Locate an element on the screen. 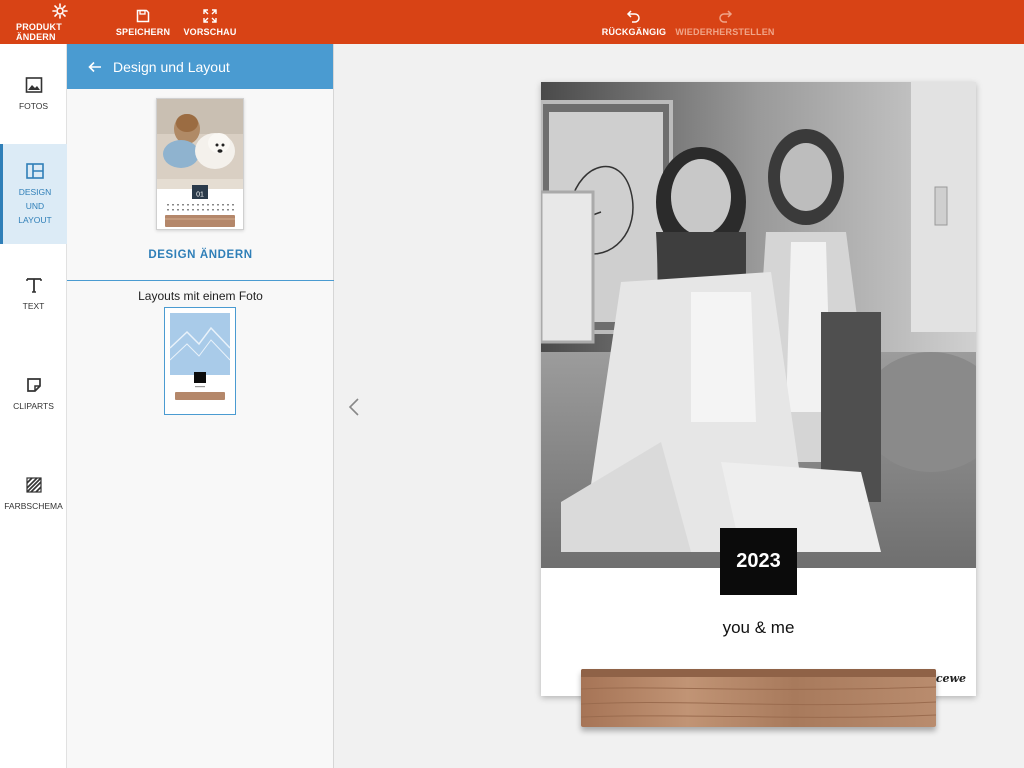 This screenshot has height=768, width=1024. preview-button: VORSCHAU is located at coordinates (210, 22).